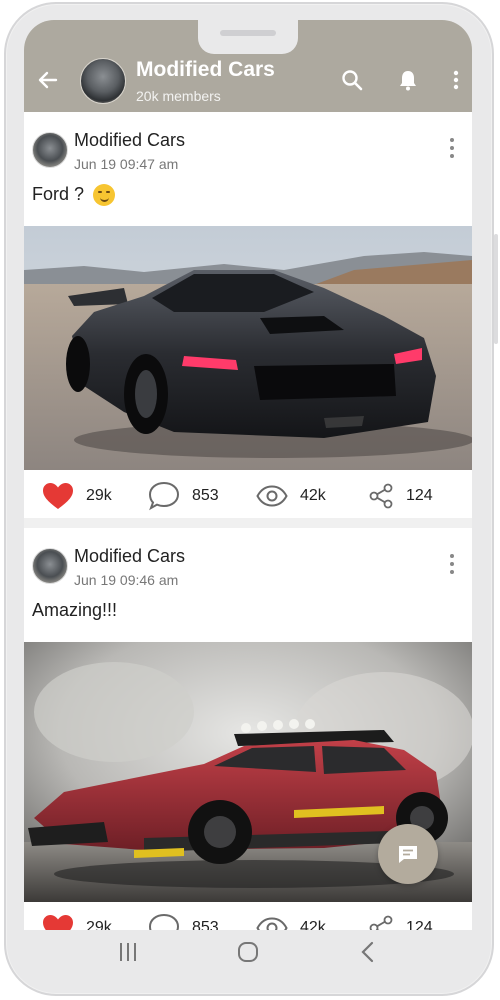  Describe the element at coordinates (248, 37) in the screenshot. I see `phone-notch` at that location.